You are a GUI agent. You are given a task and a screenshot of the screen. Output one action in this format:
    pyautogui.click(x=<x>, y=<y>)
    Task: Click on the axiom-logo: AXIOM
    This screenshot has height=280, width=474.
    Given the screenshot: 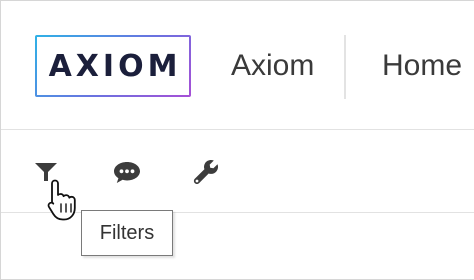 What is the action you would take?
    pyautogui.click(x=113, y=66)
    